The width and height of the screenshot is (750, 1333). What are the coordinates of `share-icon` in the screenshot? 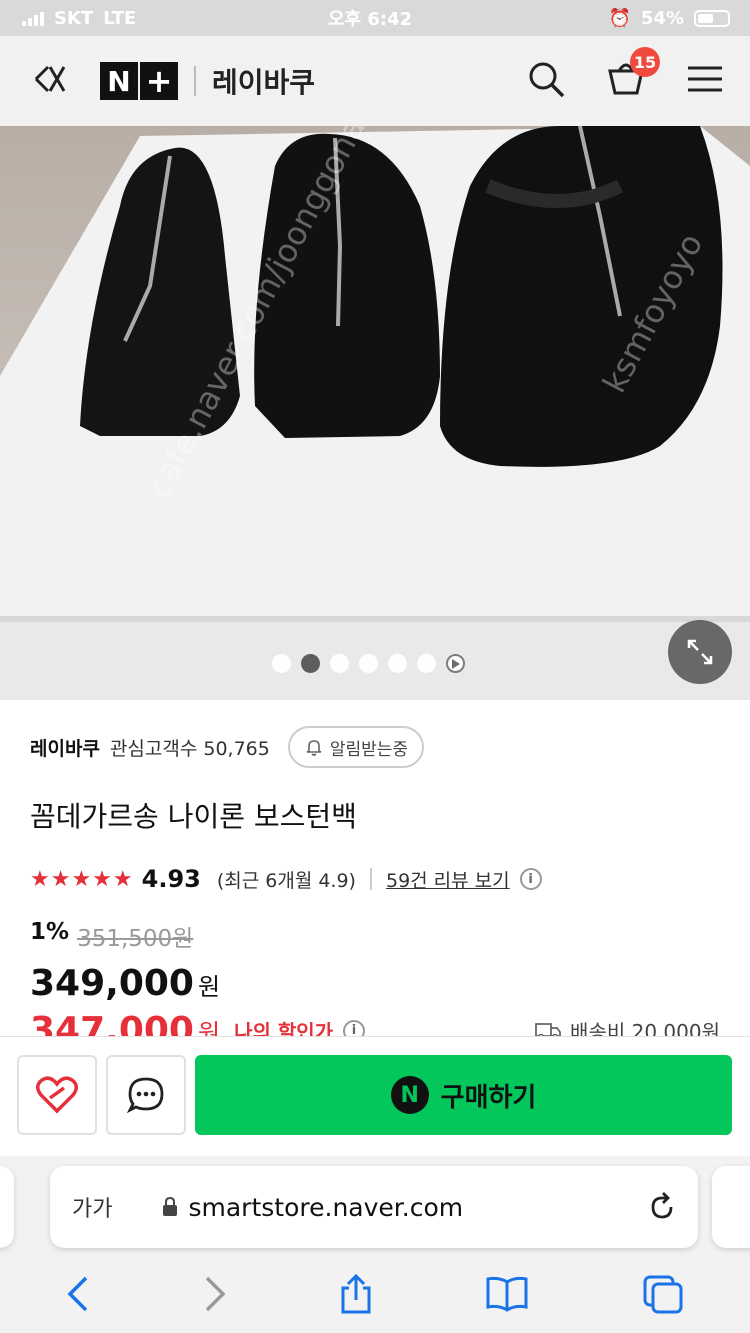 It's located at (356, 1295).